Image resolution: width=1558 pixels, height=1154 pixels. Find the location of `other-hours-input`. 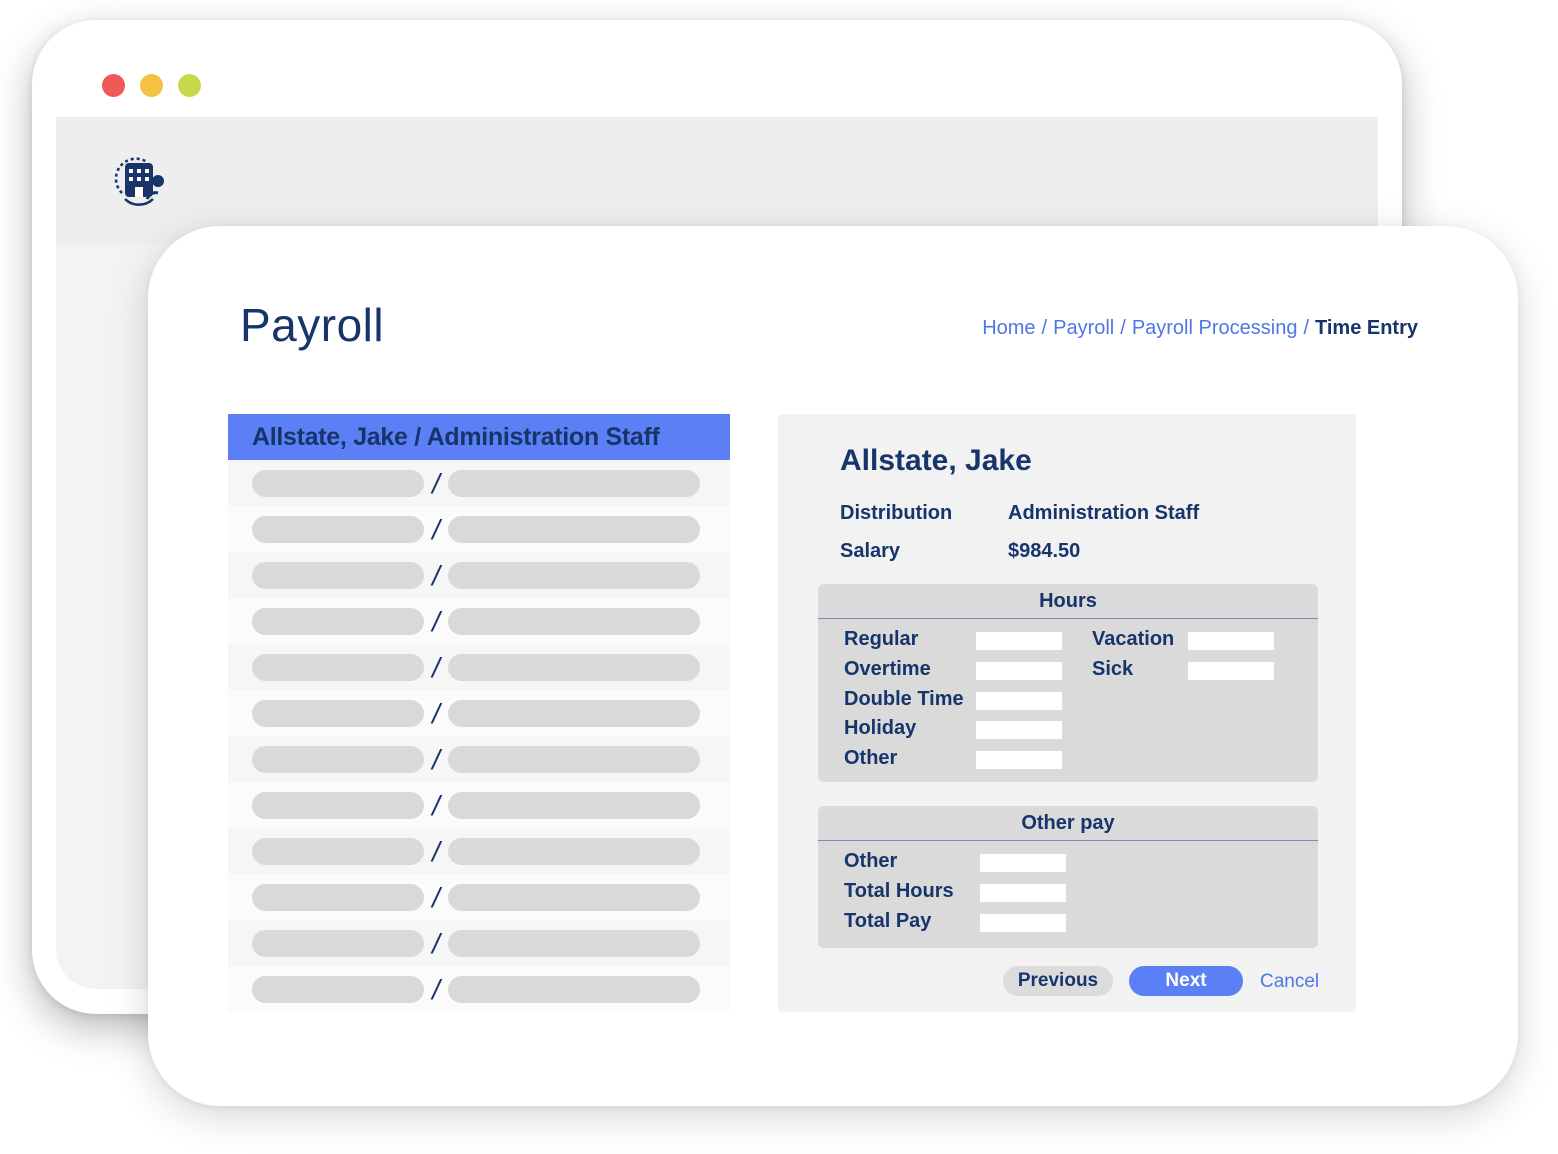

other-hours-input is located at coordinates (1019, 760).